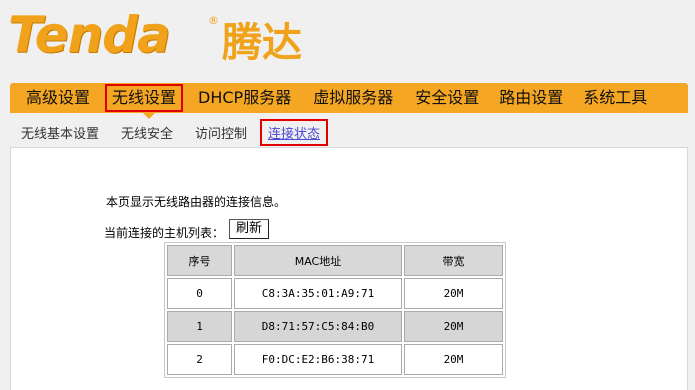  I want to click on main-nav-dhcp: DHCP服务器, so click(244, 98).